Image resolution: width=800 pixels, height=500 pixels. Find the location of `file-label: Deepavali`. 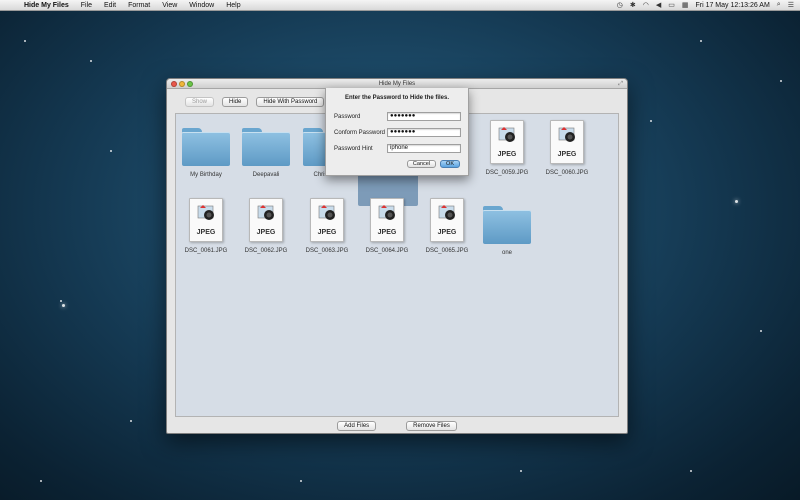

file-label: Deepavali is located at coordinates (266, 175).